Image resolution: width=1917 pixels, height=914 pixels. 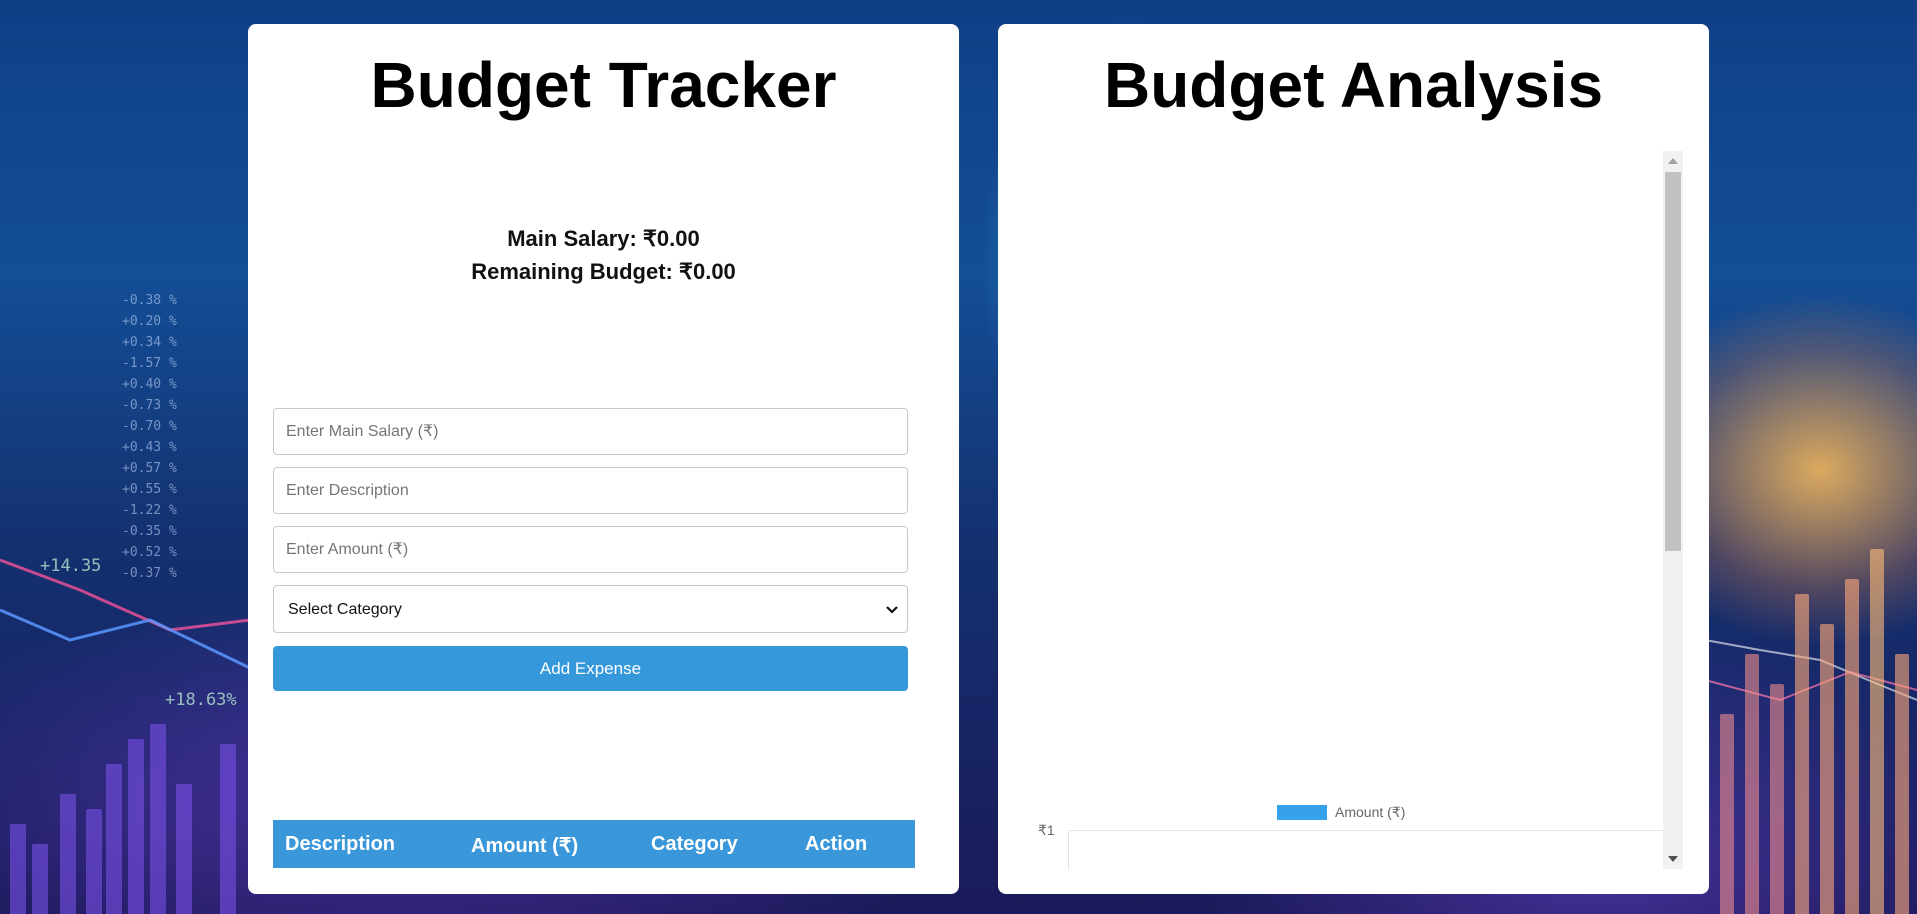 I want to click on category-select: Select Category, so click(x=590, y=609).